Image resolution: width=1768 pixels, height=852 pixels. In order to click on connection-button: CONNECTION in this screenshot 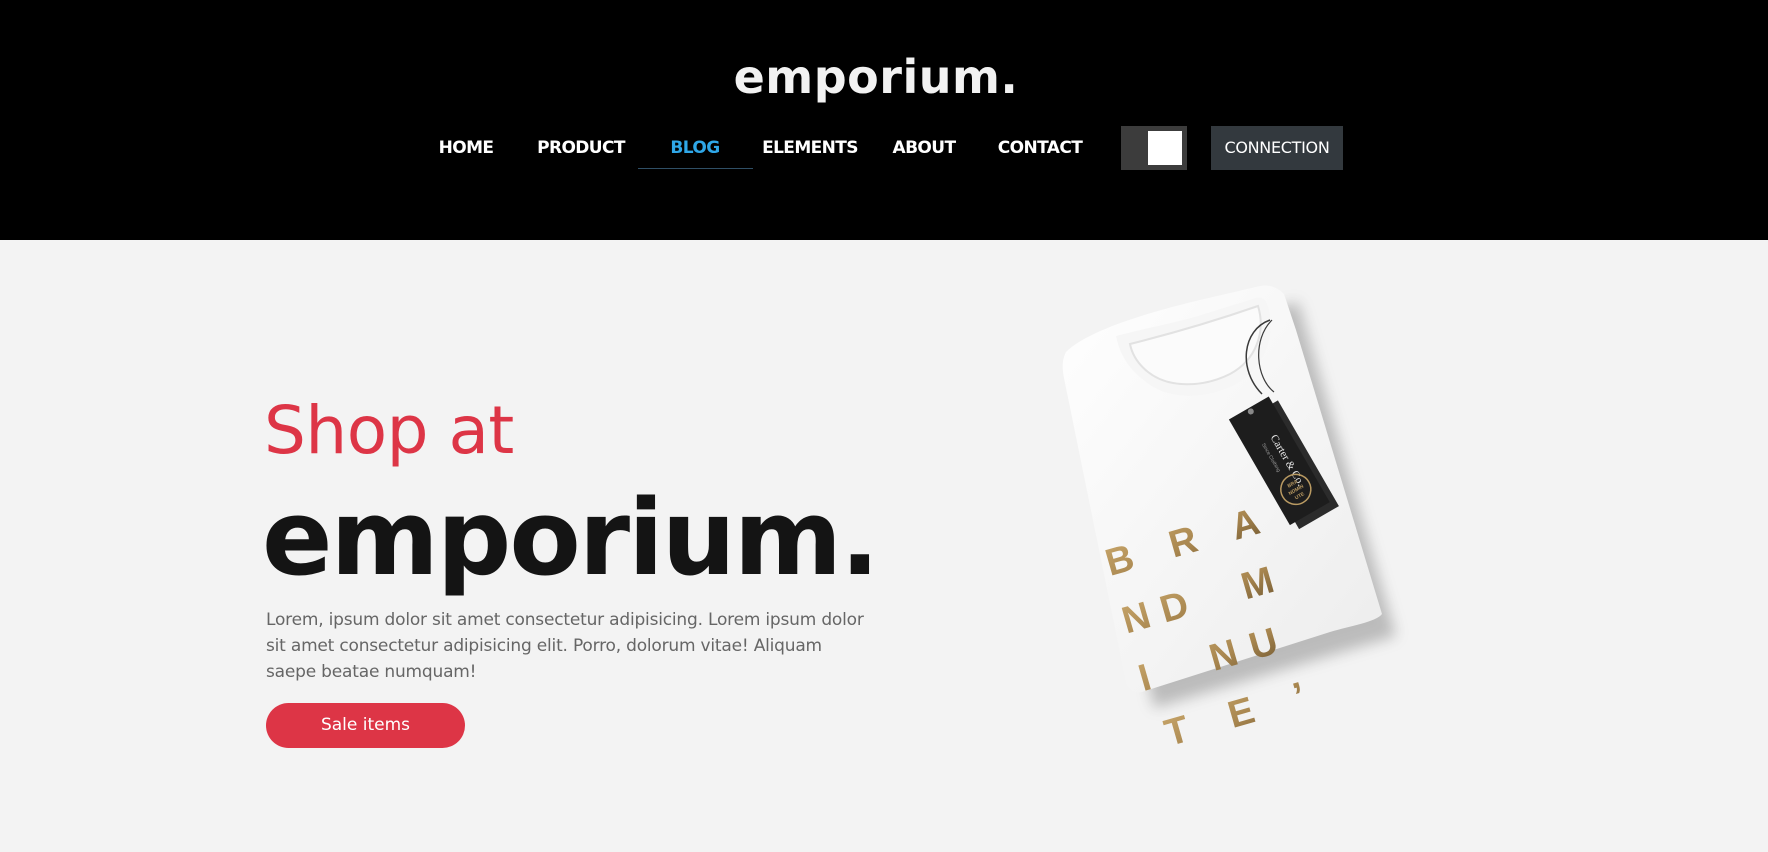, I will do `click(1277, 148)`.